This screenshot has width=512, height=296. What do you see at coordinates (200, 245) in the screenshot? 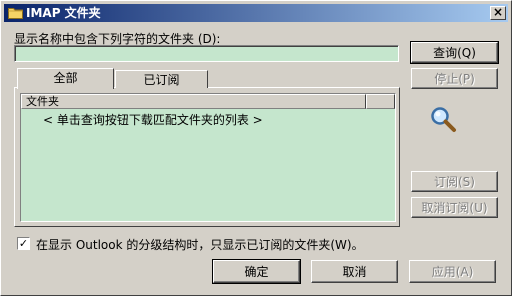
I see `show-subscribed-only-label: 在显示 Outlook 的分级结构时，只显示已订阅的文件夹(W)。` at bounding box center [200, 245].